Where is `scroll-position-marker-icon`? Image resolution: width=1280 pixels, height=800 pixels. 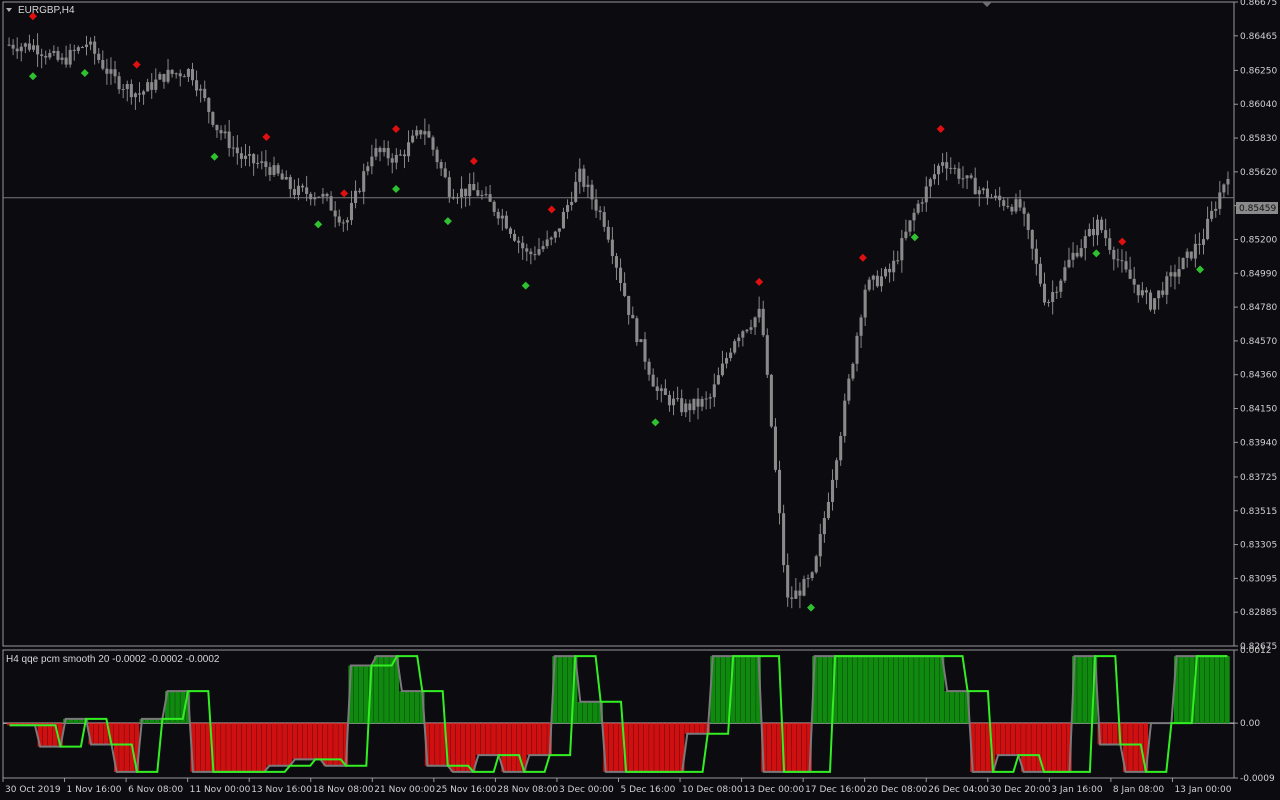
scroll-position-marker-icon is located at coordinates (987, 4).